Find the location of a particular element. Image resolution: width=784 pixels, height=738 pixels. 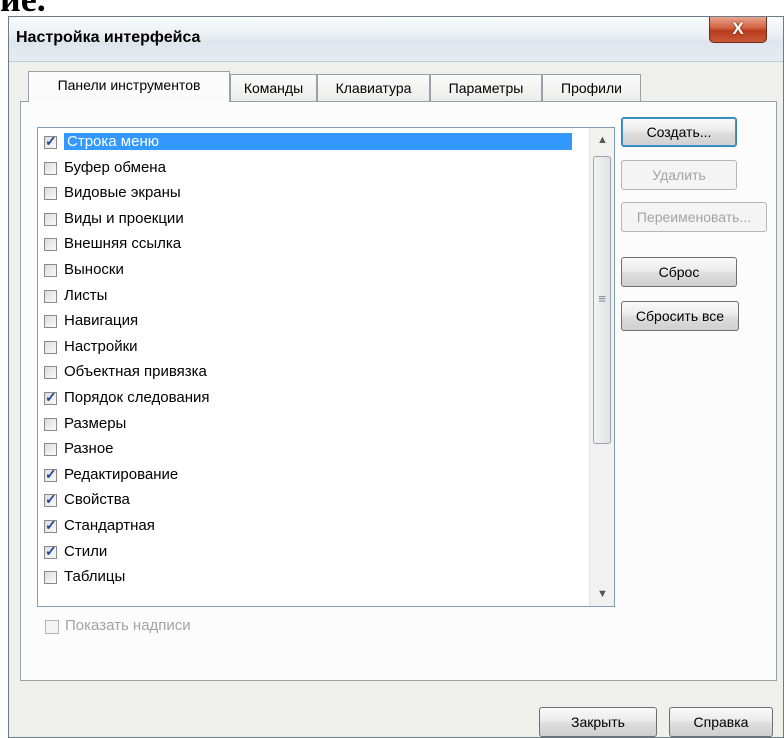

title-bar: Настройка интерфейса X is located at coordinates (396, 39).